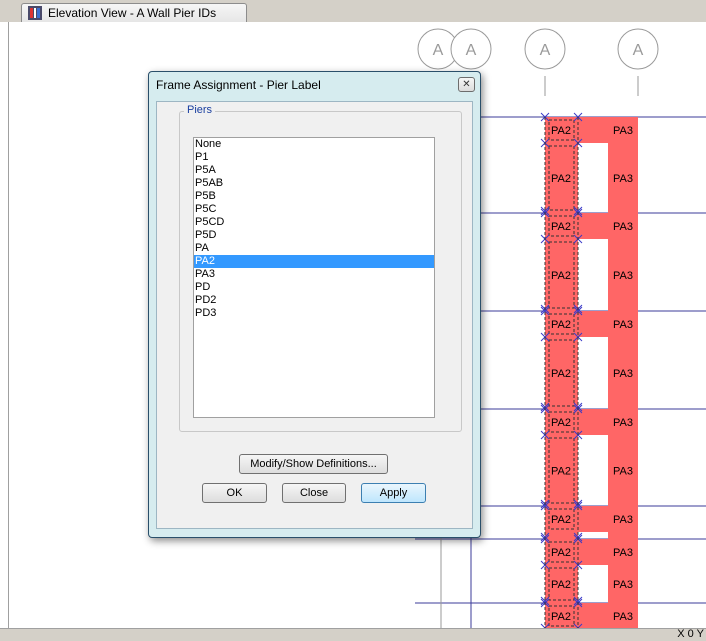  Describe the element at coordinates (314, 313) in the screenshot. I see `pier-list-item: PD3` at that location.